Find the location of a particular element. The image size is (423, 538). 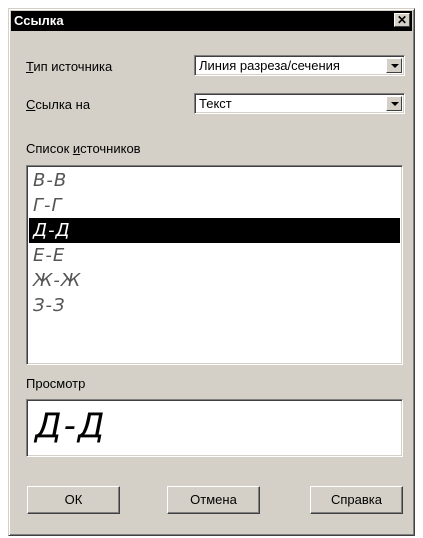

list-item: В-В is located at coordinates (214, 180).